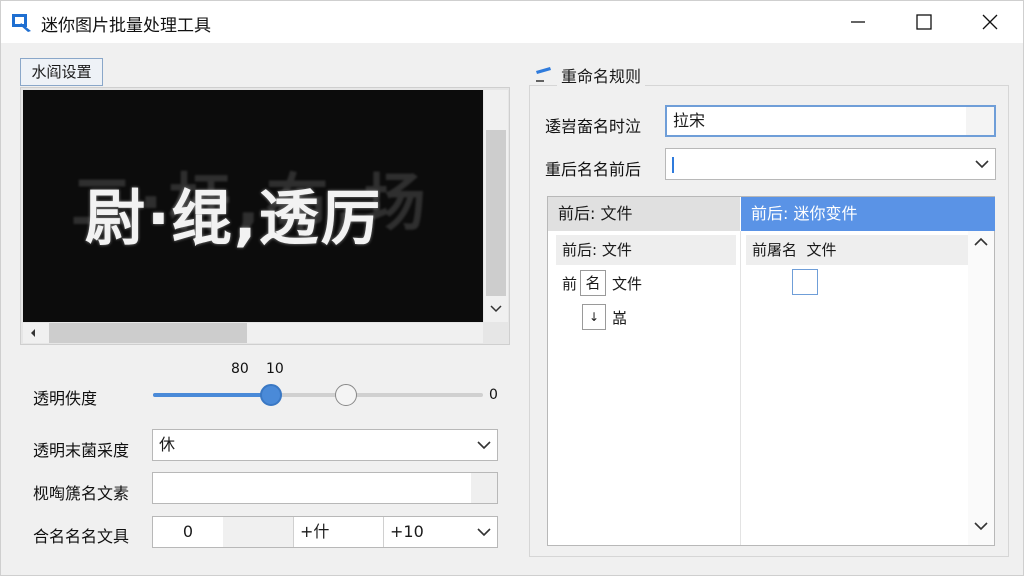  I want to click on expand-toggle-icon: ↓, so click(594, 317).